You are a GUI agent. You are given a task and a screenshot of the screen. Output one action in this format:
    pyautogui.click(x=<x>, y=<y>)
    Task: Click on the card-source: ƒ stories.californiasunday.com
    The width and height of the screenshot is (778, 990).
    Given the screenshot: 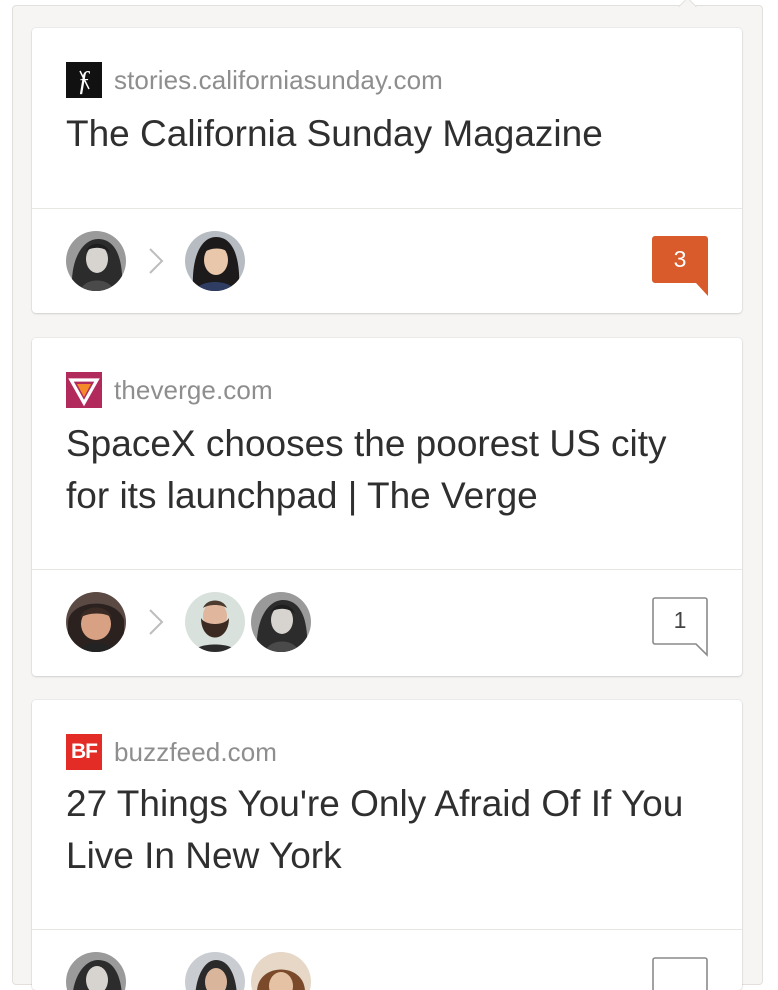 What is the action you would take?
    pyautogui.click(x=254, y=80)
    